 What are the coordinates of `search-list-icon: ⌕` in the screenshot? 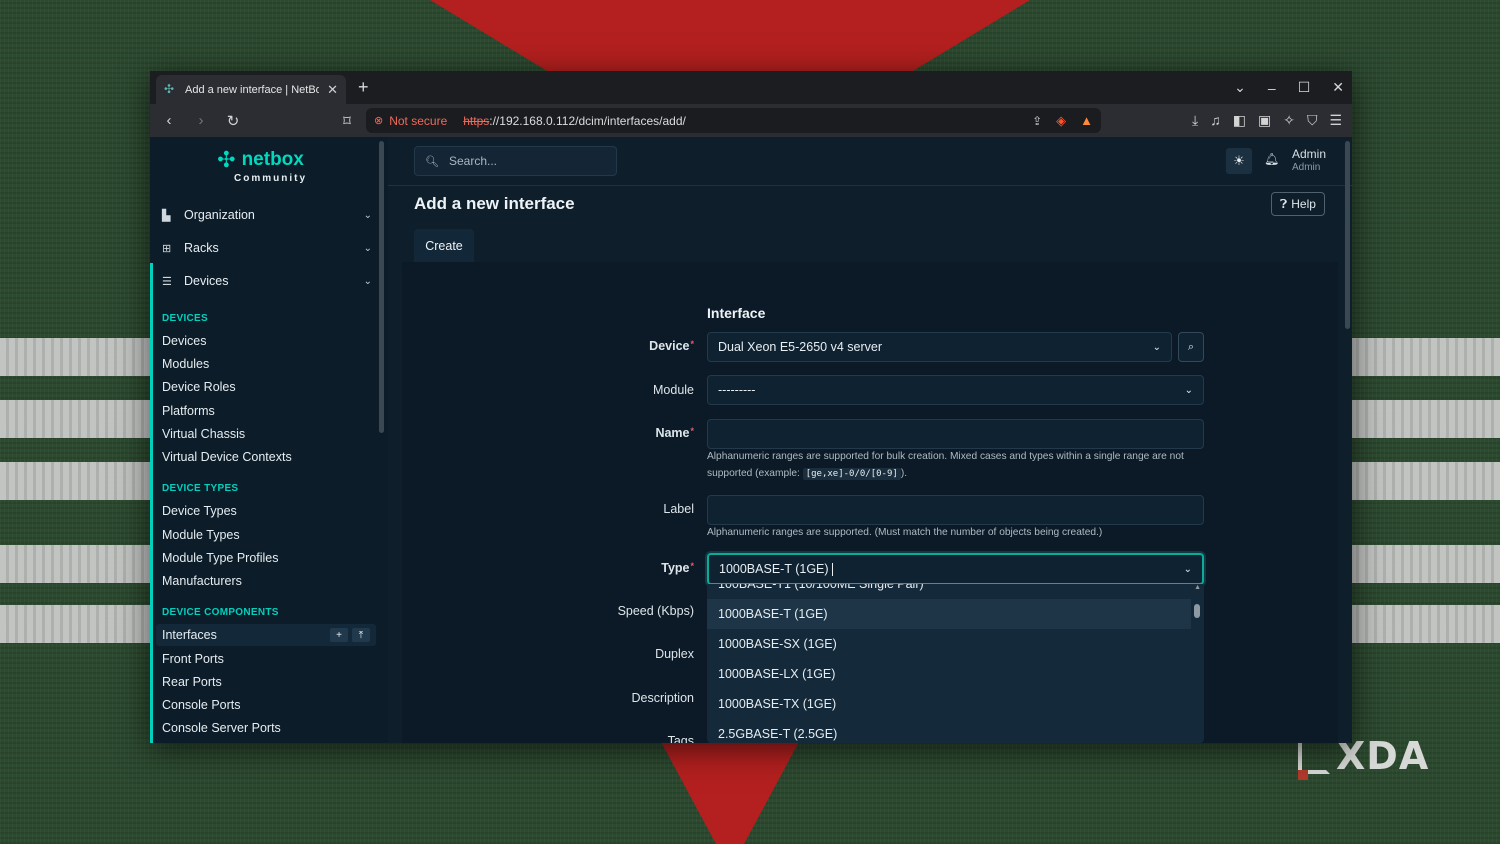 It's located at (1191, 346).